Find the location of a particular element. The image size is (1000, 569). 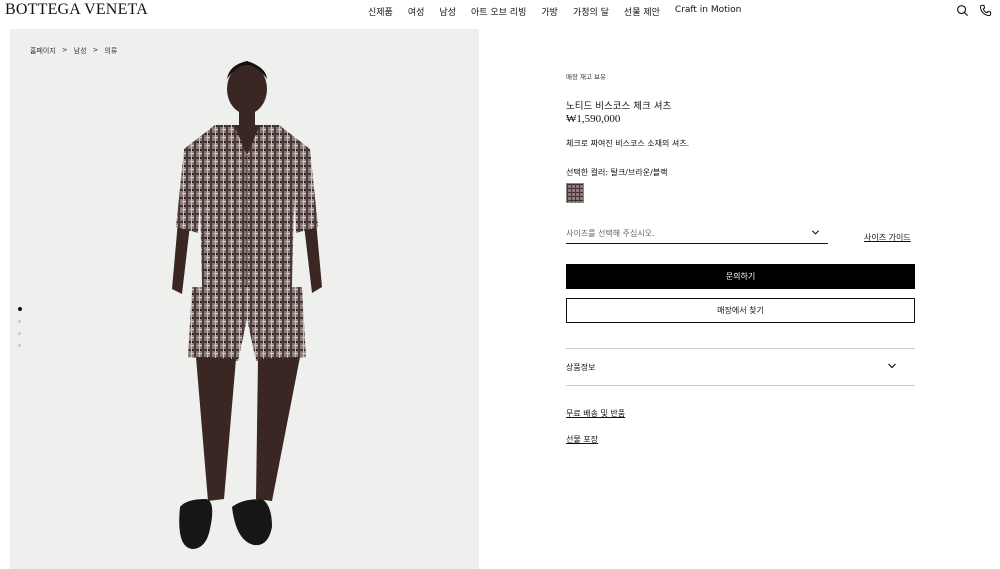

nav-item-craft-in-motion: Craft in Motion is located at coordinates (708, 11).